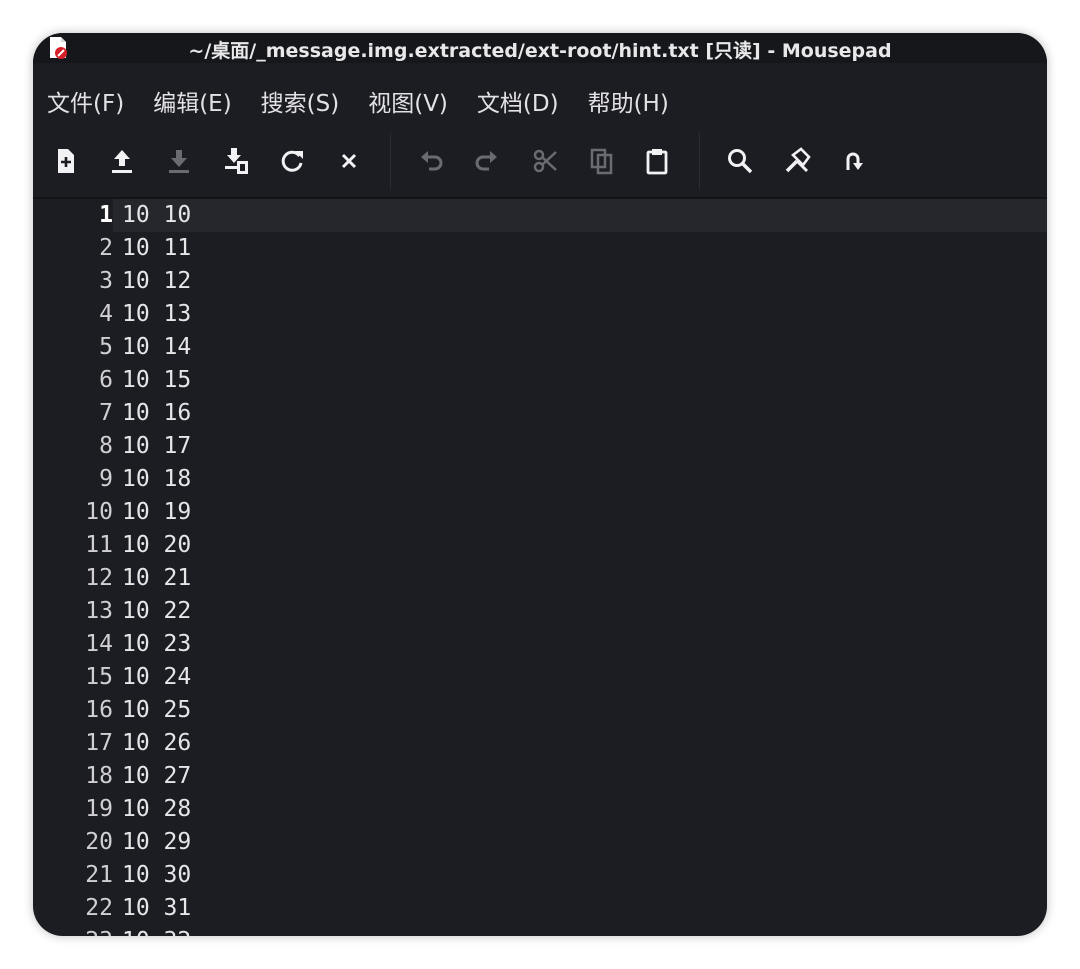  What do you see at coordinates (540, 611) in the screenshot?
I see `text-line: 13 10 22` at bounding box center [540, 611].